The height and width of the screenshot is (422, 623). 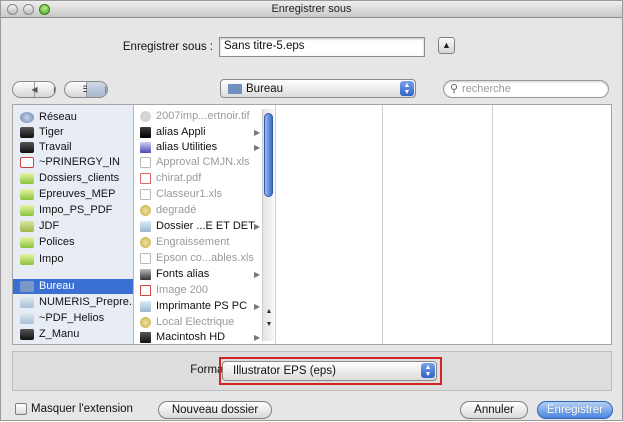 I want to click on spreadsheet-icon, so click(x=145, y=258).